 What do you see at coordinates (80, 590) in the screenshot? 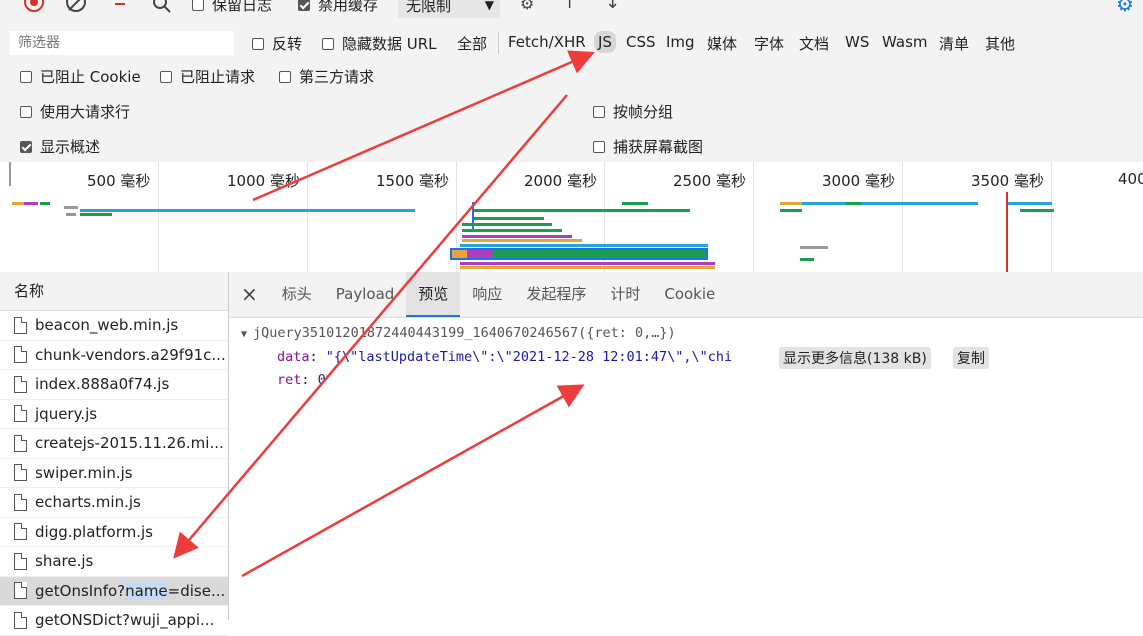
I see `request-name-prefix: getOnsInfo?` at bounding box center [80, 590].